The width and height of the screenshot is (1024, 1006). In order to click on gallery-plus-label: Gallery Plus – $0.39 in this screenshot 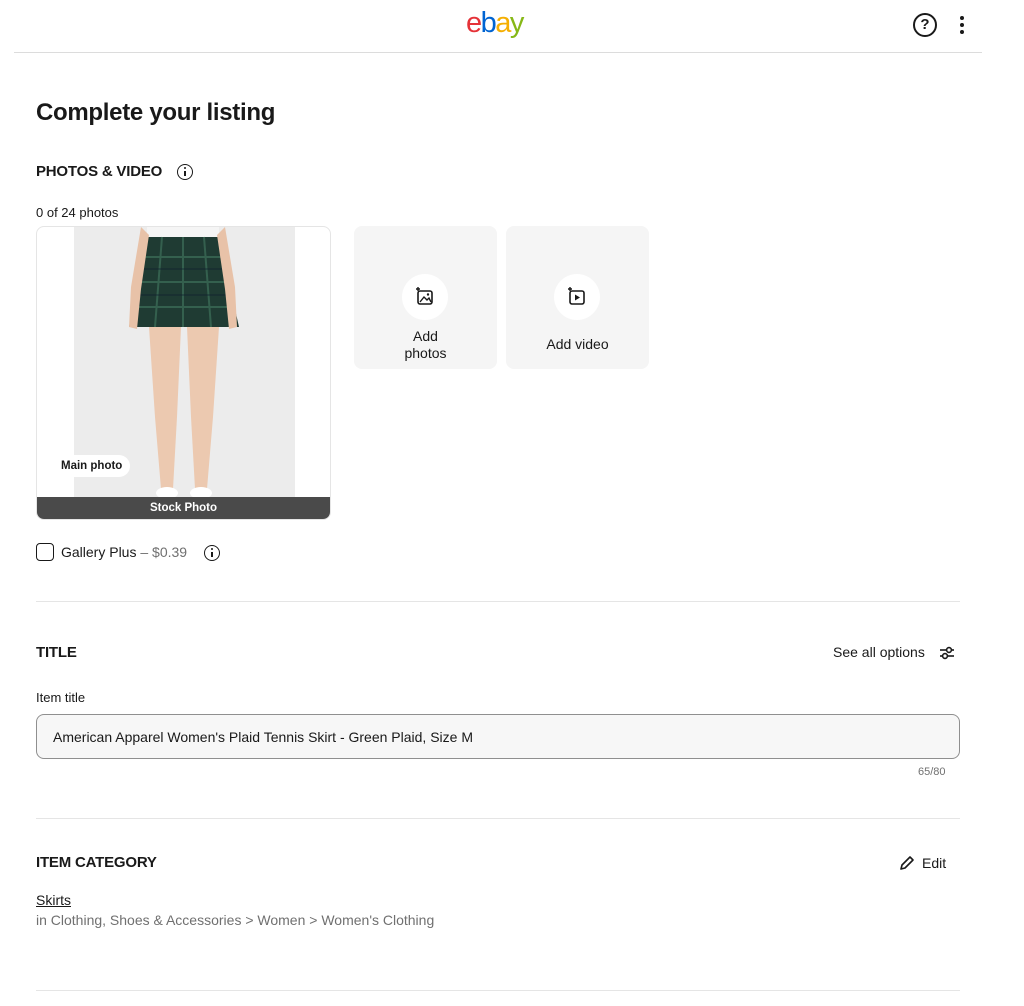, I will do `click(124, 552)`.